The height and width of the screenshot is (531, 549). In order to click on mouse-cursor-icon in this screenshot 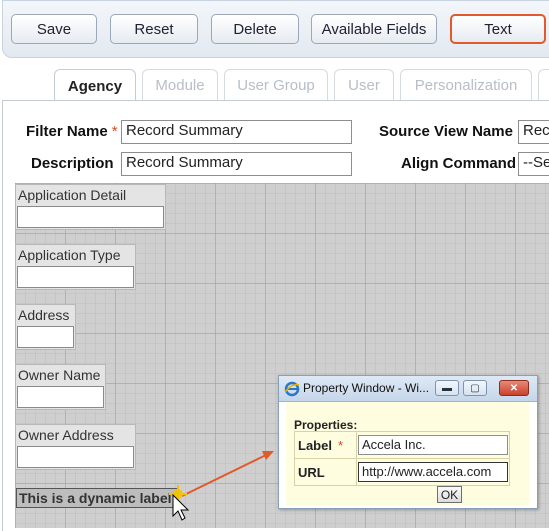, I will do `click(181, 507)`.